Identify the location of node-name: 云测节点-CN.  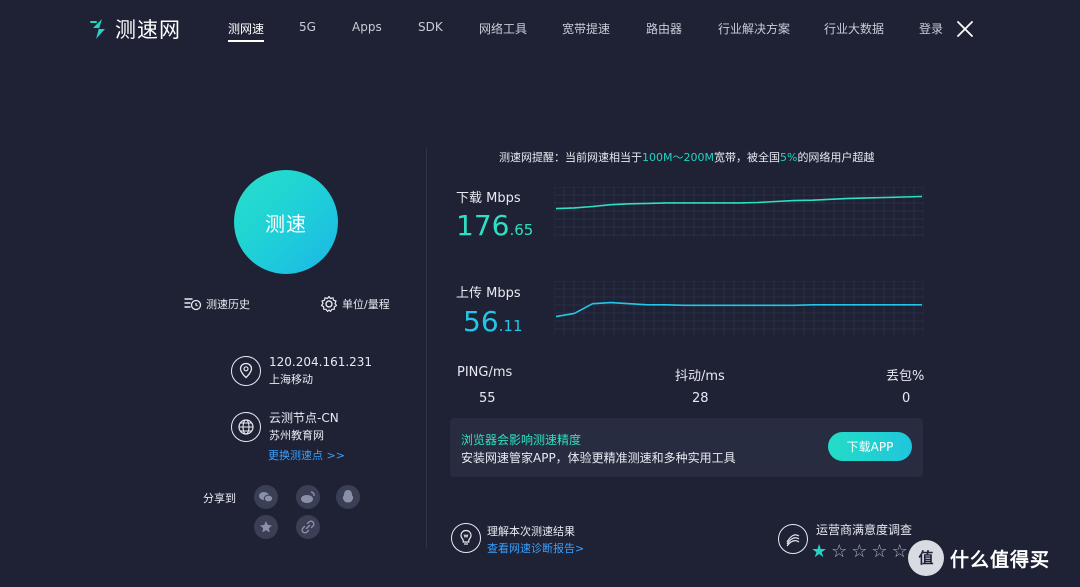
(304, 418).